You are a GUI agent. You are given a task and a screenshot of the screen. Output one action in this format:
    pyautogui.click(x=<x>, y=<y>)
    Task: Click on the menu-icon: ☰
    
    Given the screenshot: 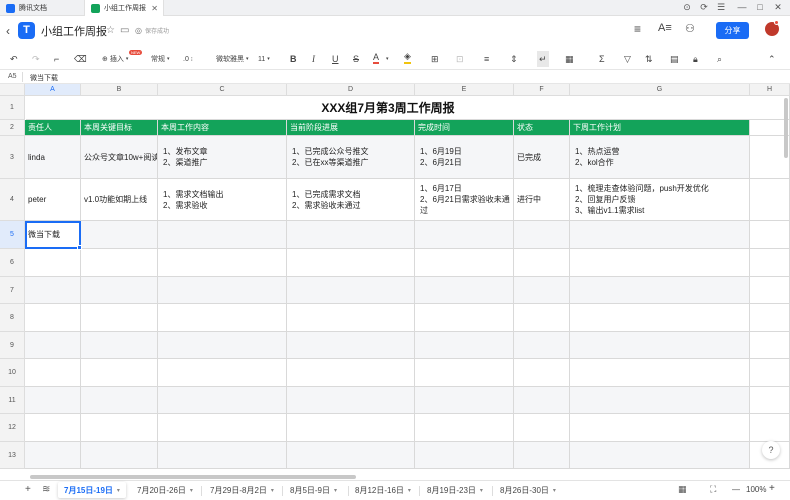 What is the action you would take?
    pyautogui.click(x=721, y=7)
    